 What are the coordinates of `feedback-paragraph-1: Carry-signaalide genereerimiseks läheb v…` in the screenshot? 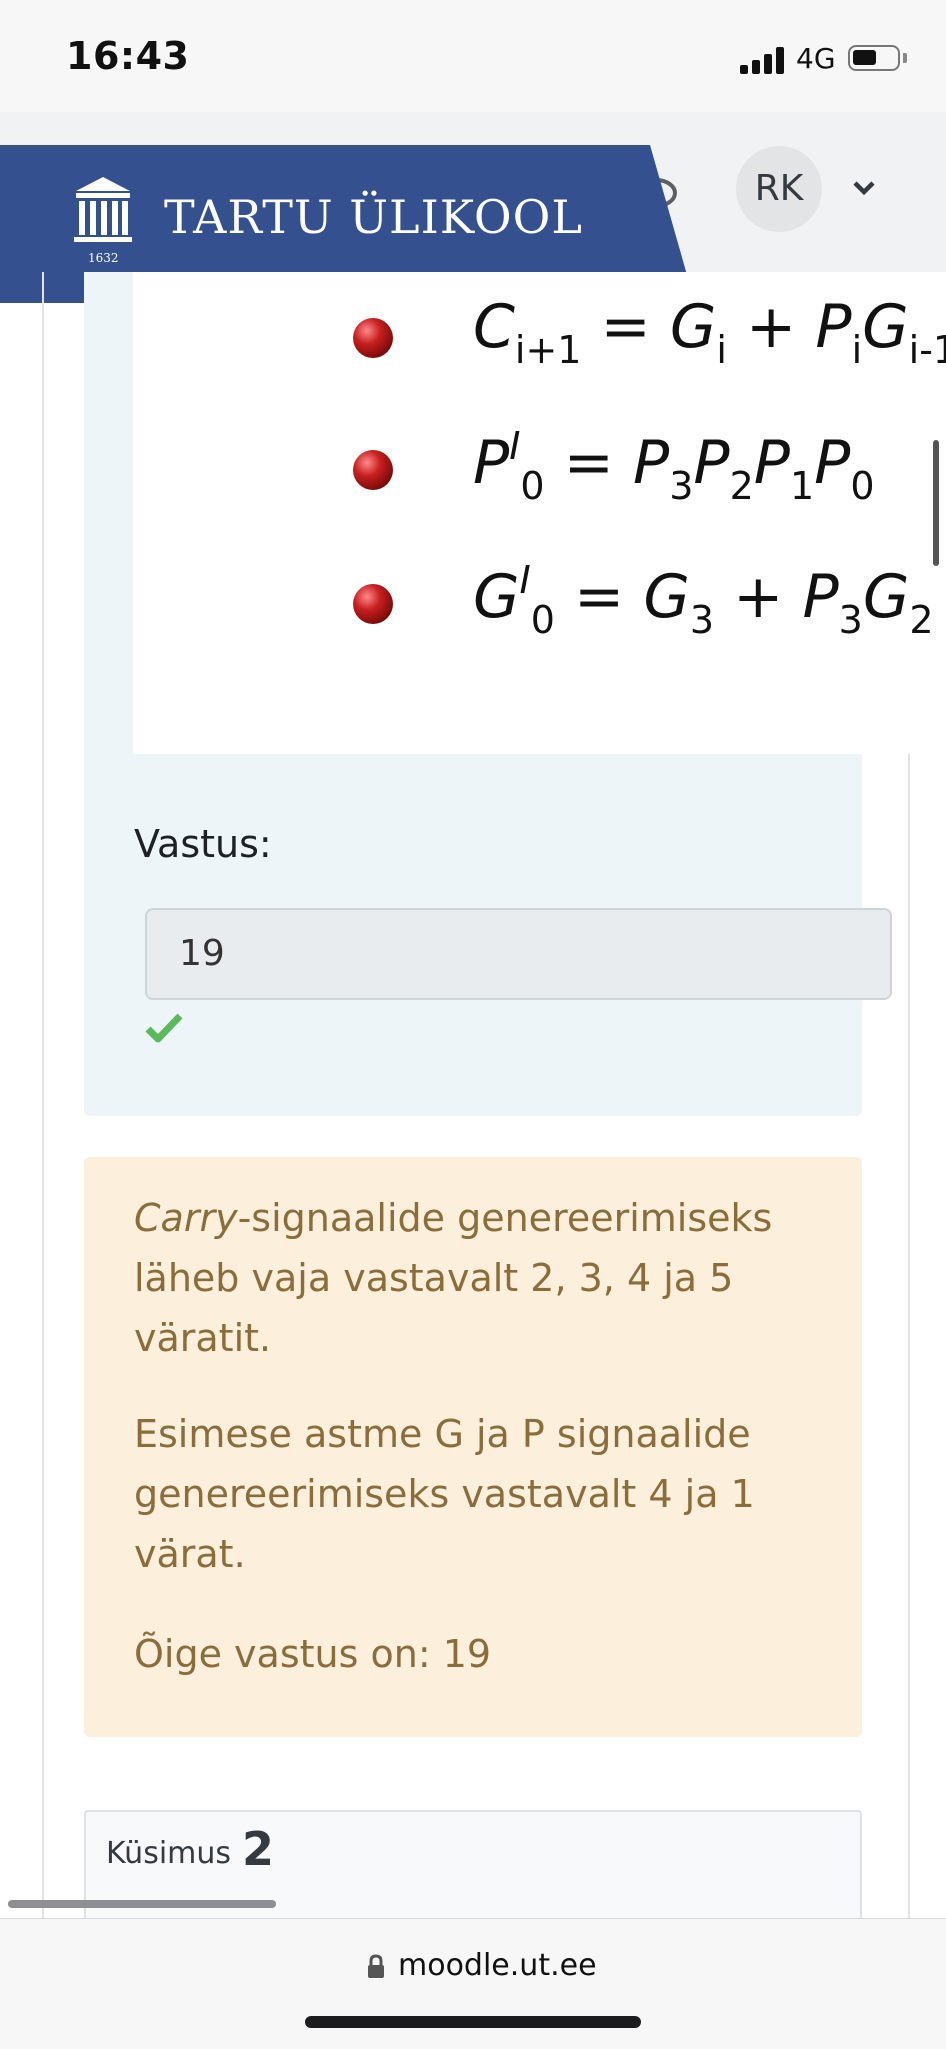 It's located at (484, 1278).